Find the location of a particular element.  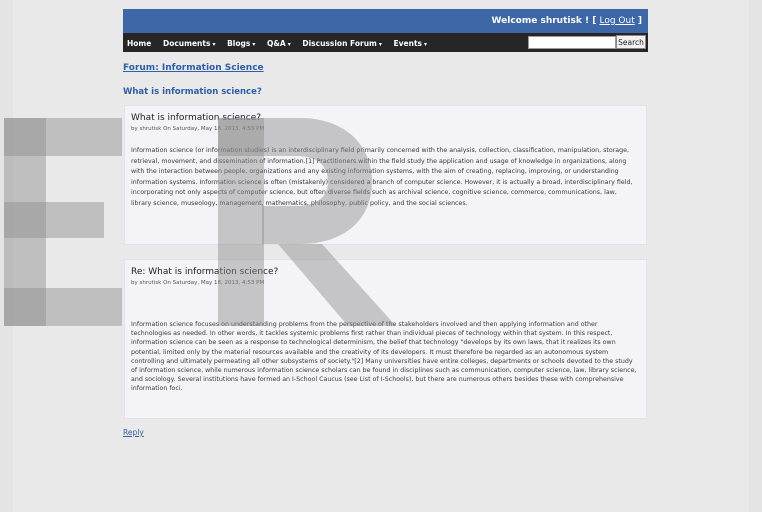

nav-label: Blogs is located at coordinates (239, 43).